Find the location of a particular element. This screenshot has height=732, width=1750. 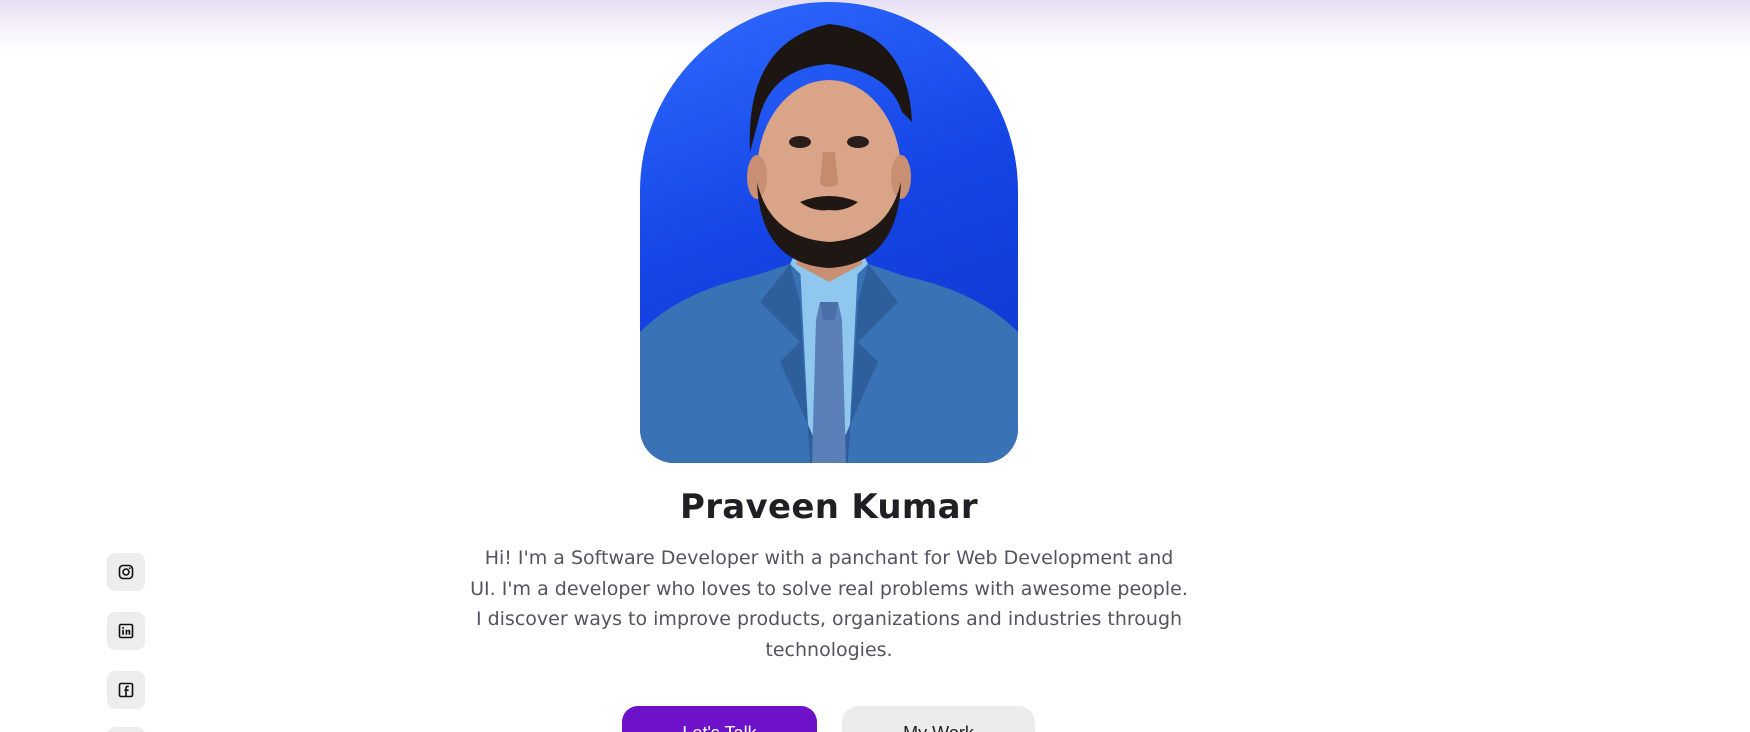

facebook-icon is located at coordinates (126, 690).